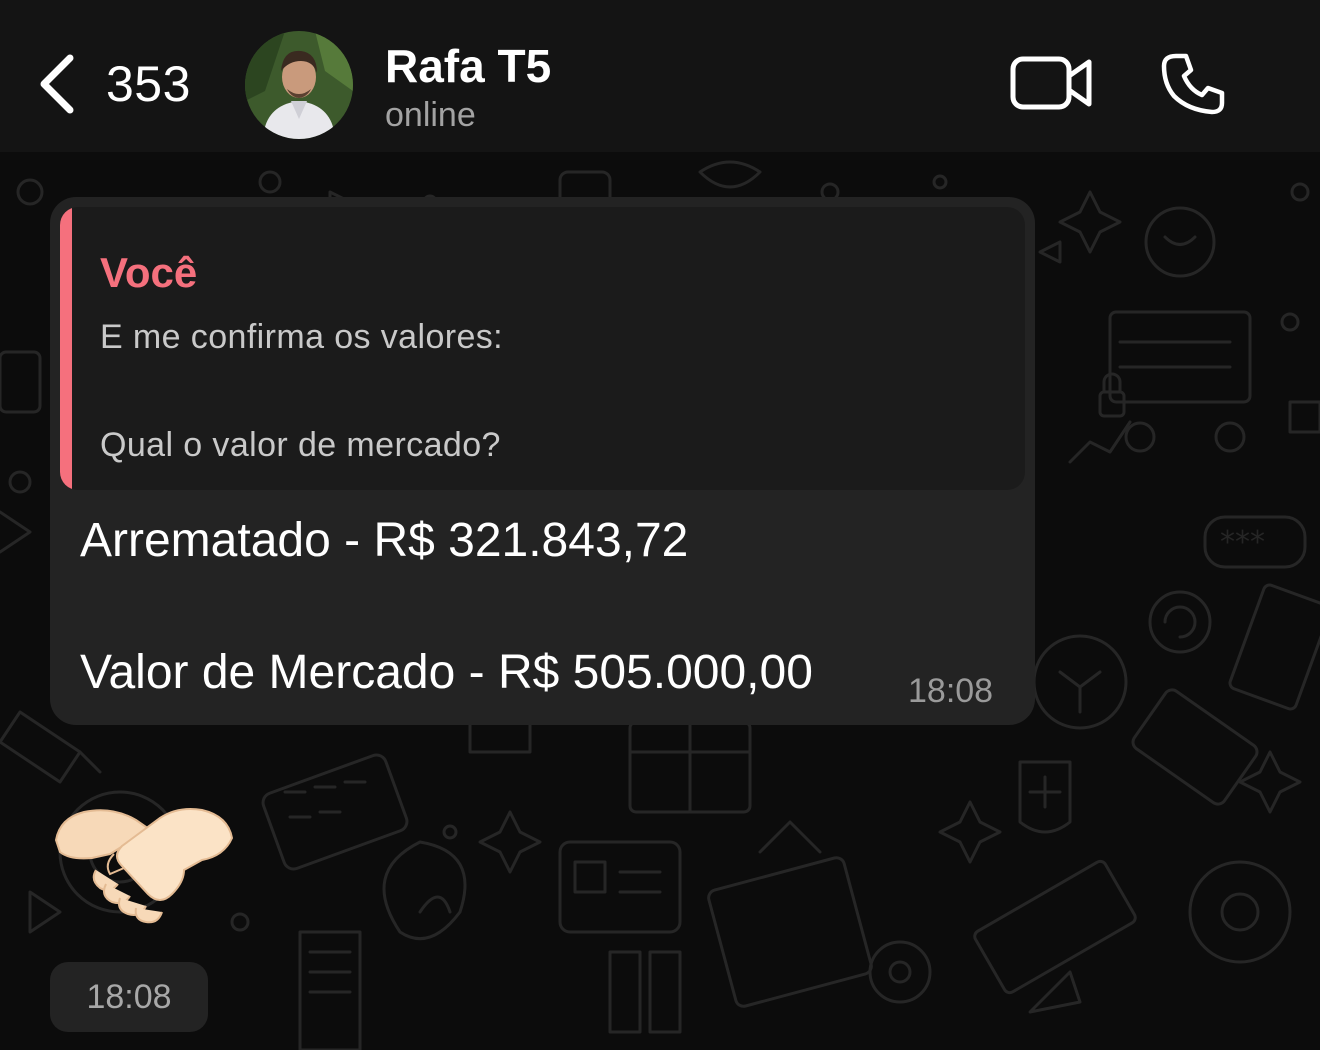 The height and width of the screenshot is (1050, 1320). I want to click on back-button: 353, so click(113, 84).